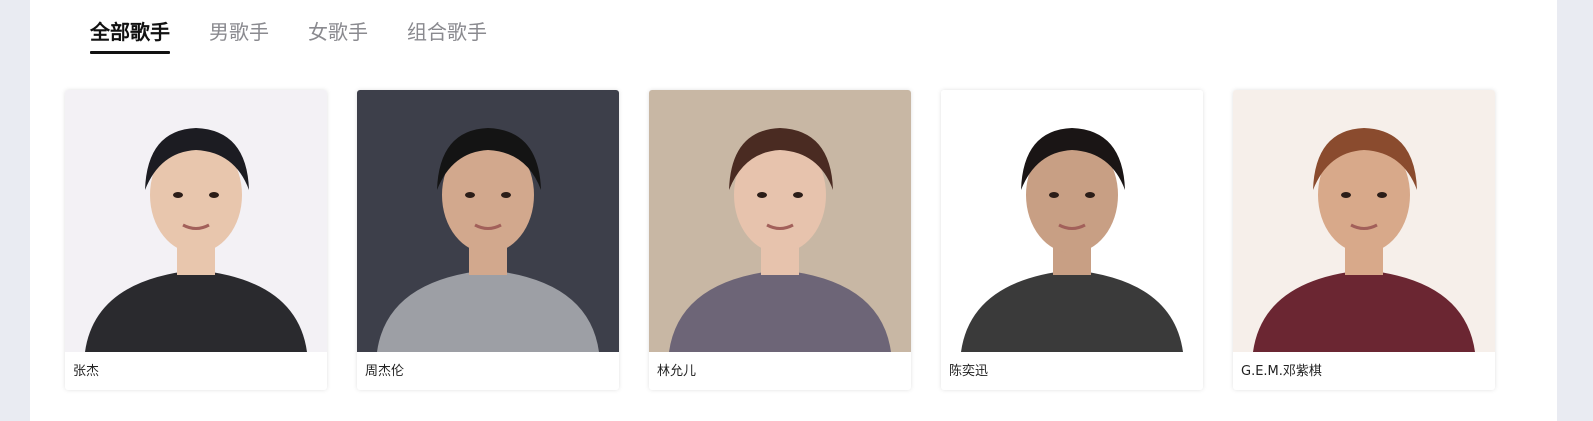 The image size is (1593, 421). I want to click on singer-card-yoona: 林允儿, so click(780, 240).